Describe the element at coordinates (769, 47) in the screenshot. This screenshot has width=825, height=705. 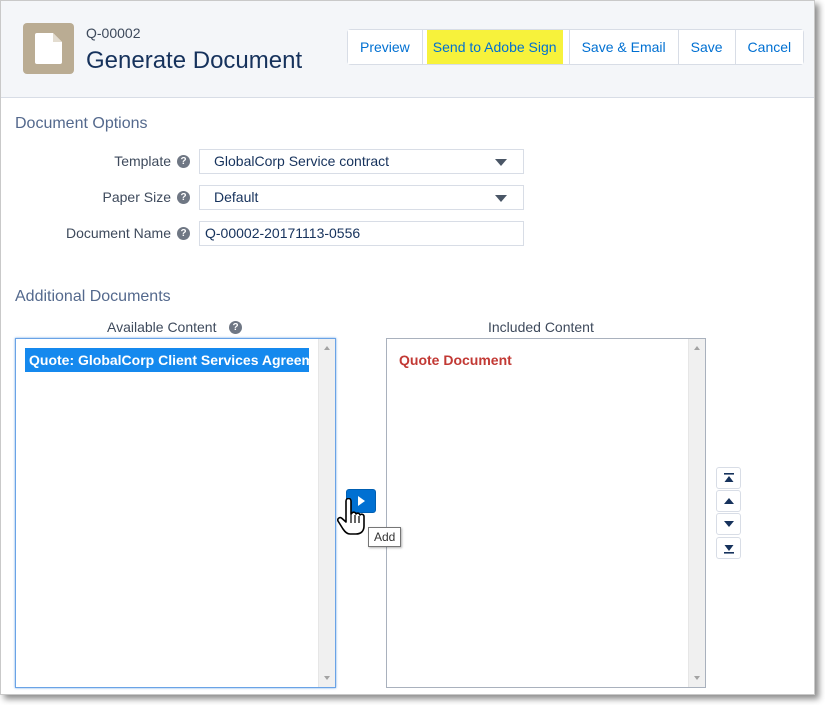
I see `cancel-button: Cancel` at that location.